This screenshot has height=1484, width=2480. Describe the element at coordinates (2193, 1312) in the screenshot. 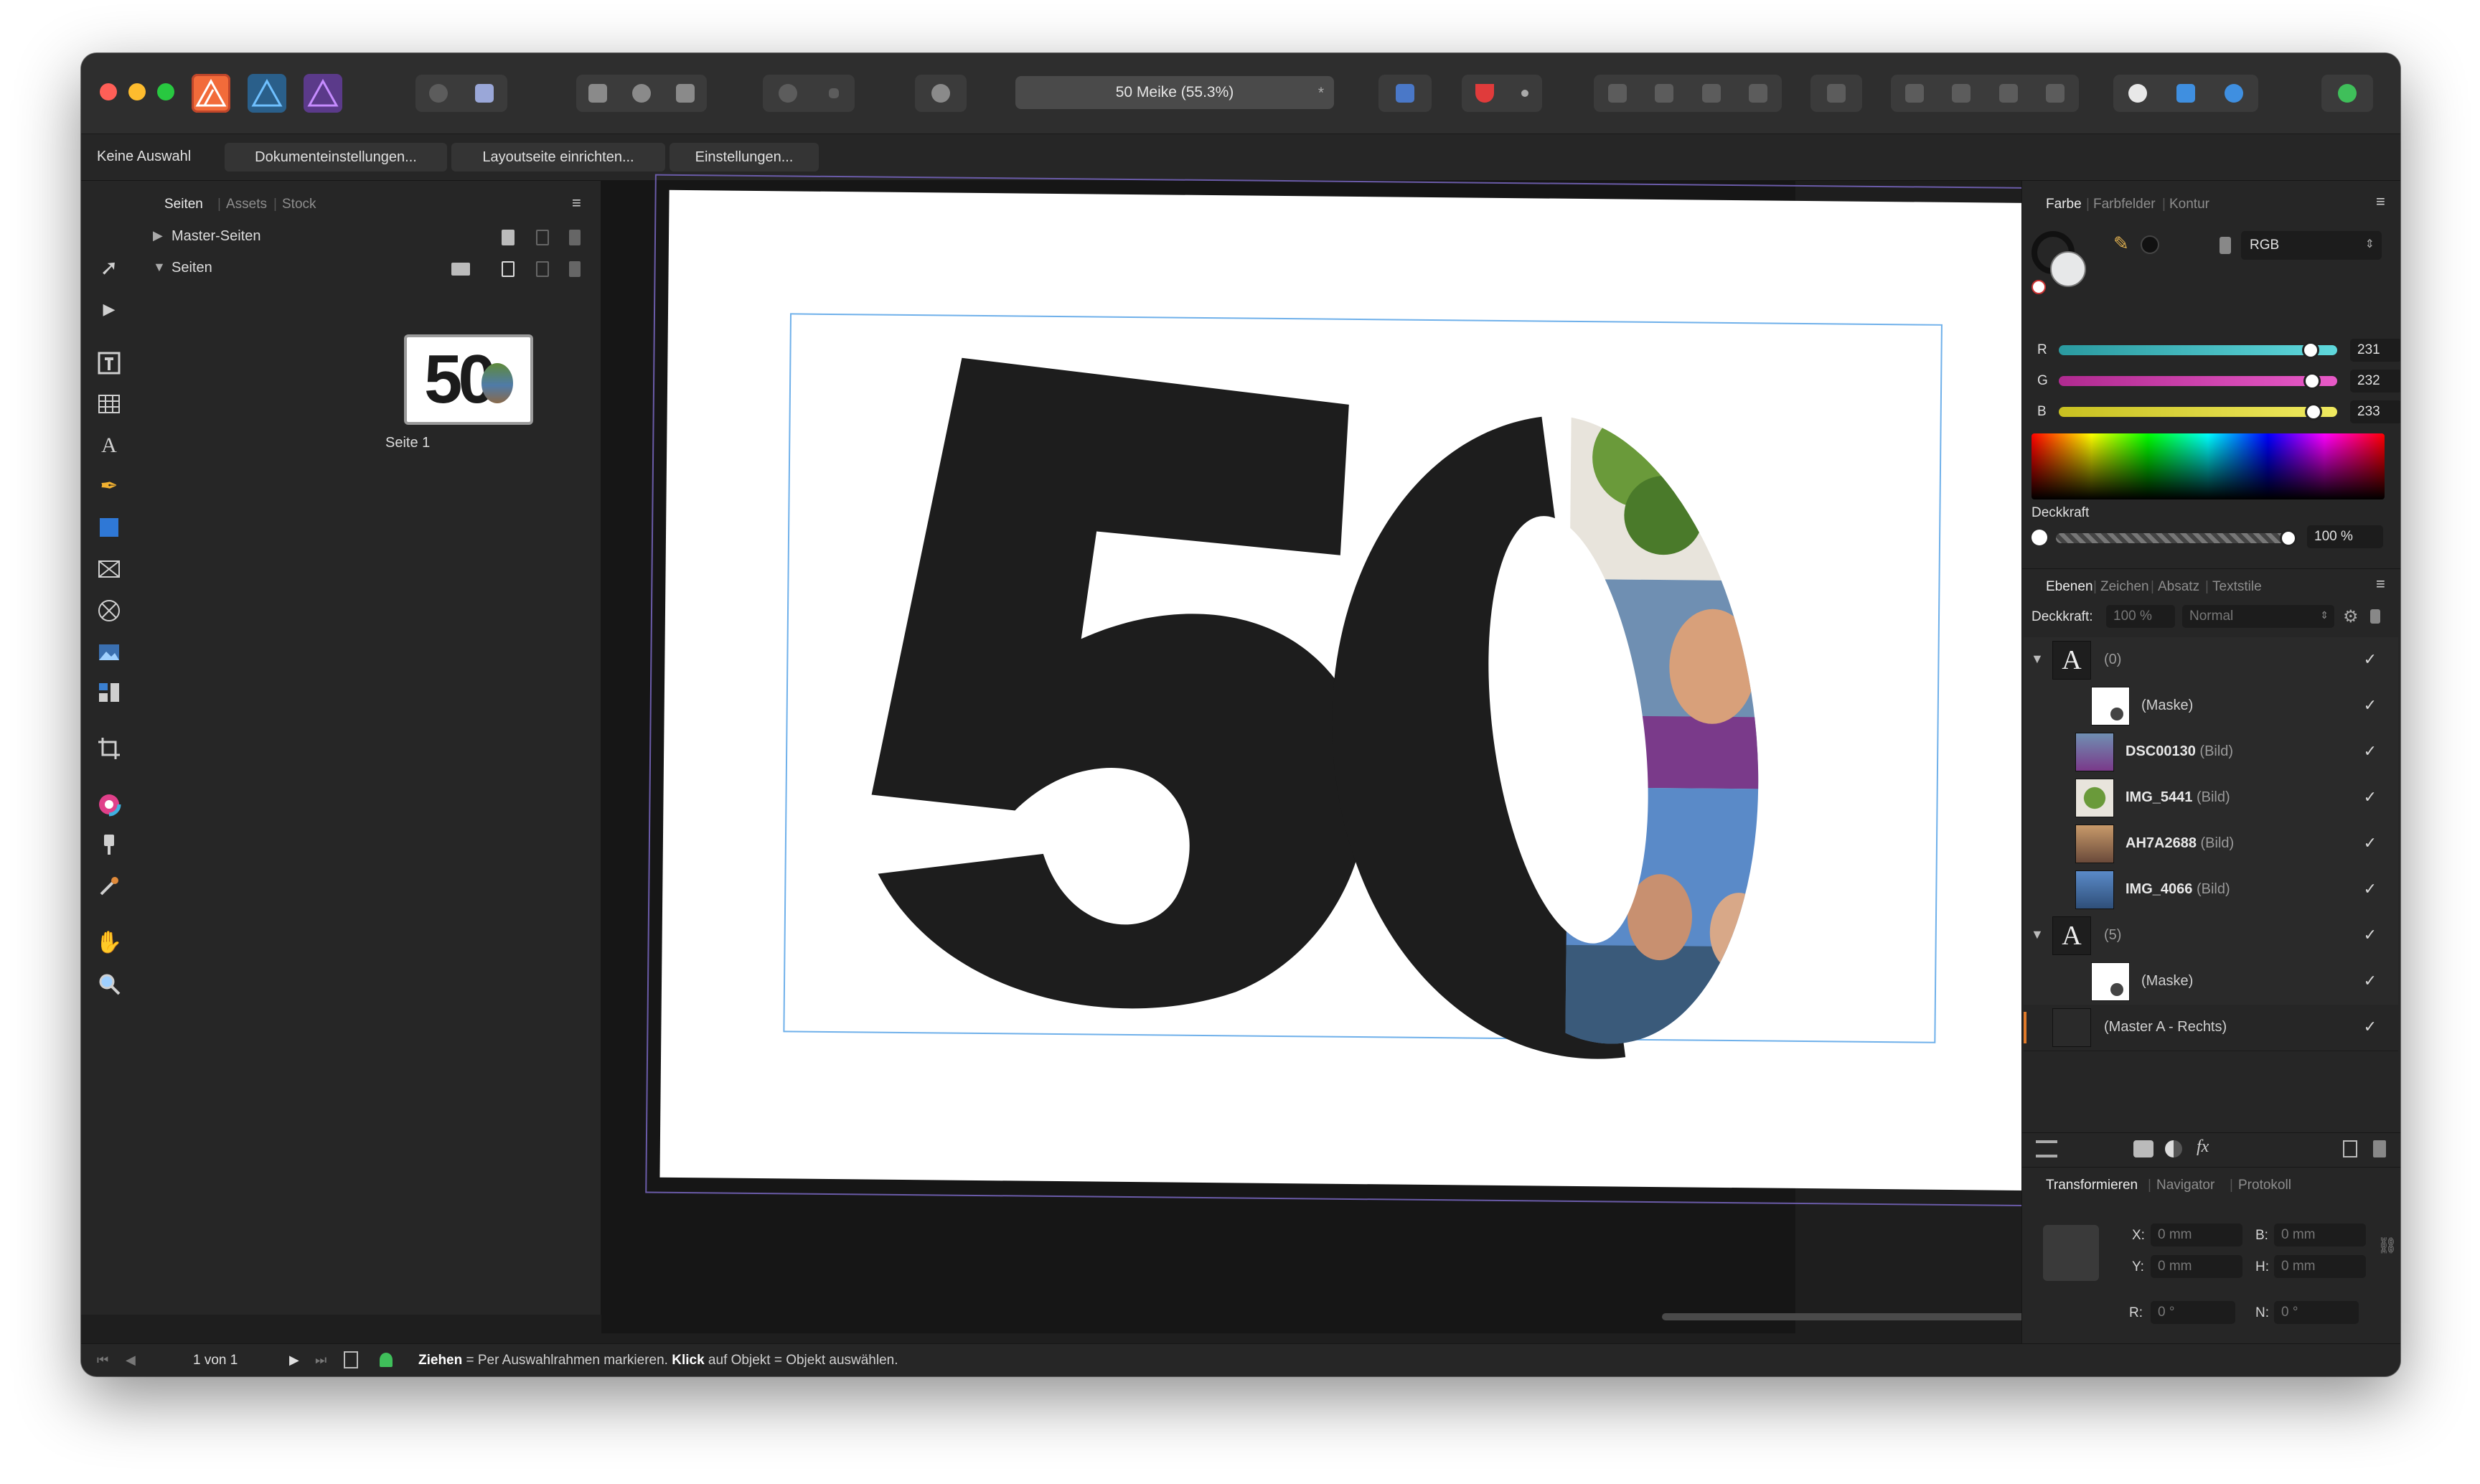

I see `rotation-field: 0 °` at that location.